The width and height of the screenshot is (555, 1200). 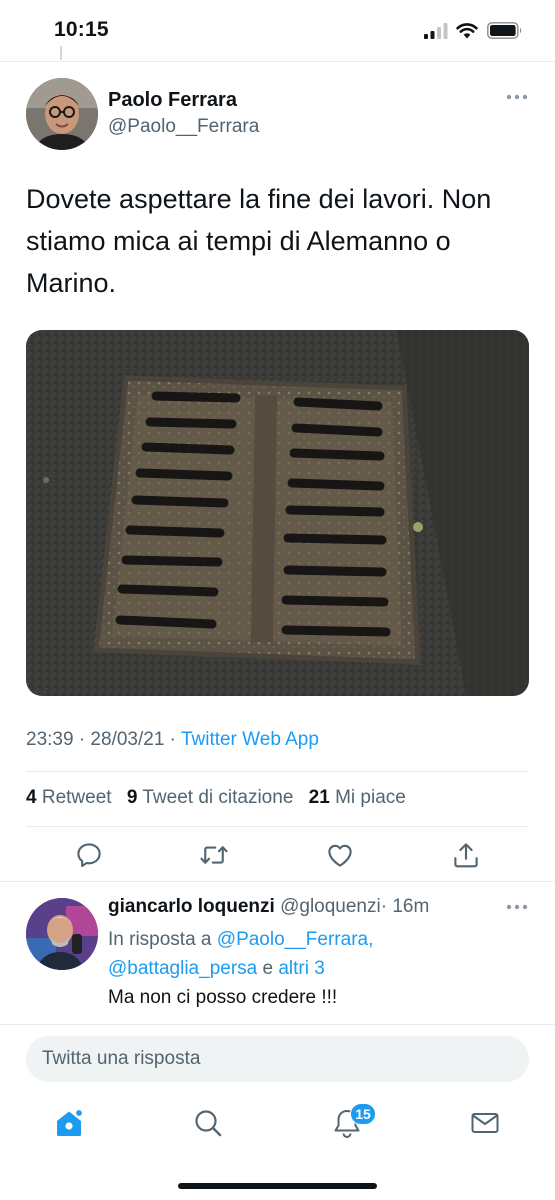 What do you see at coordinates (295, 939) in the screenshot?
I see `mention-link: @Paolo__Ferrara,` at bounding box center [295, 939].